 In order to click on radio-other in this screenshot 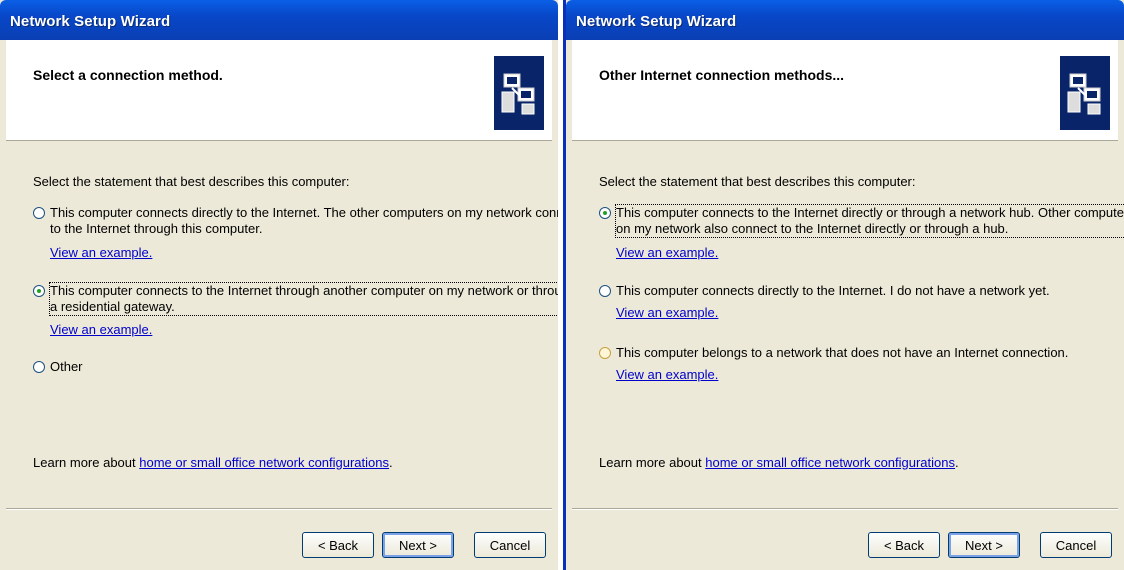, I will do `click(39, 367)`.